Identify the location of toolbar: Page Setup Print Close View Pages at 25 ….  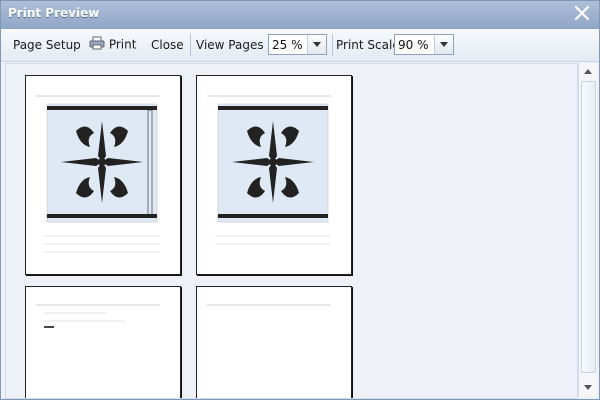
(300, 45).